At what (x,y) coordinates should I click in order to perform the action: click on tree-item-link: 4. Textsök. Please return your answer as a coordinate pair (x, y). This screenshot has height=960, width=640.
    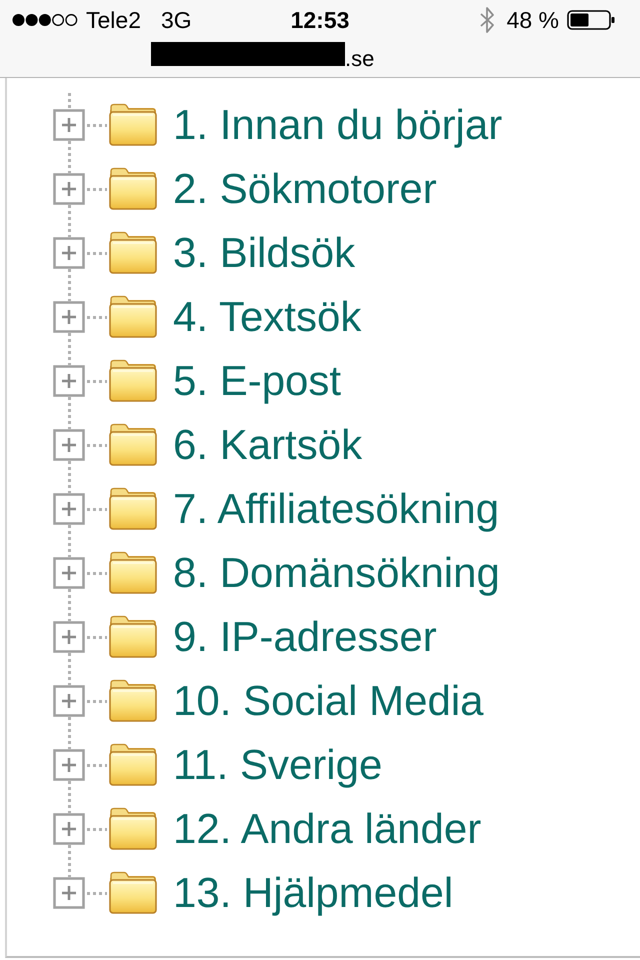
    Looking at the image, I should click on (267, 317).